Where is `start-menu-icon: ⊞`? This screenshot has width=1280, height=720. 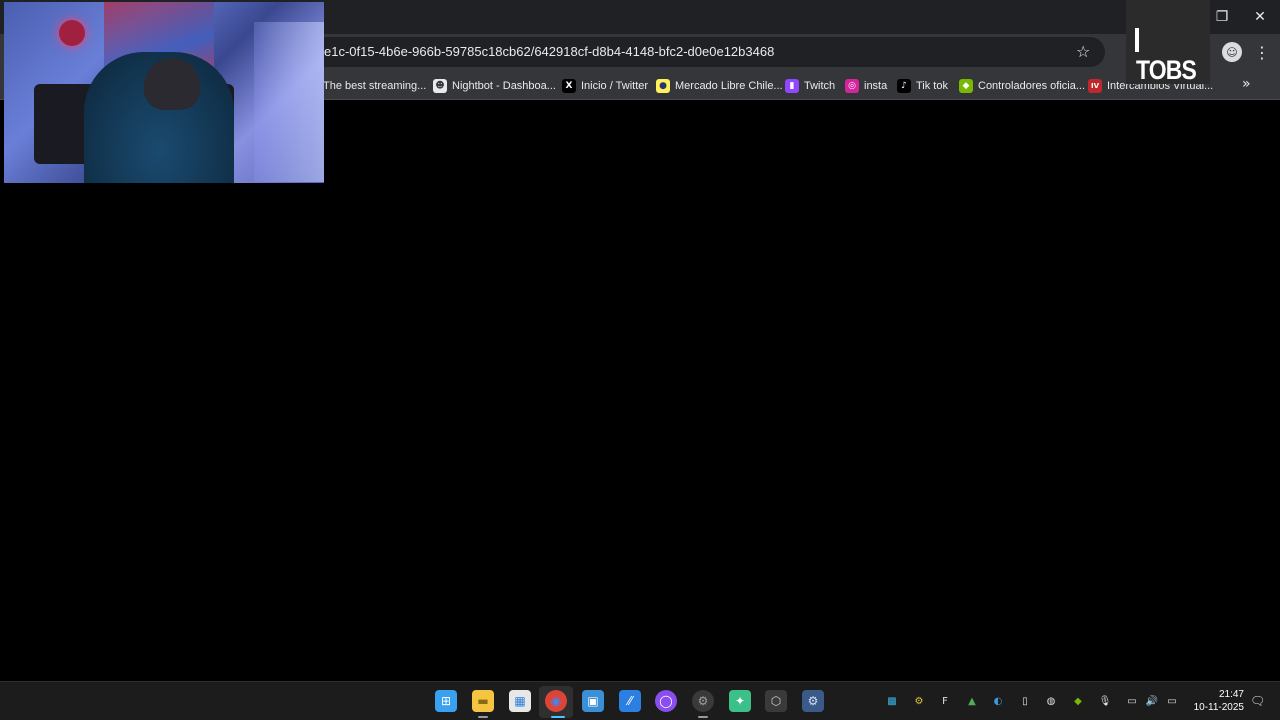 start-menu-icon: ⊞ is located at coordinates (446, 701).